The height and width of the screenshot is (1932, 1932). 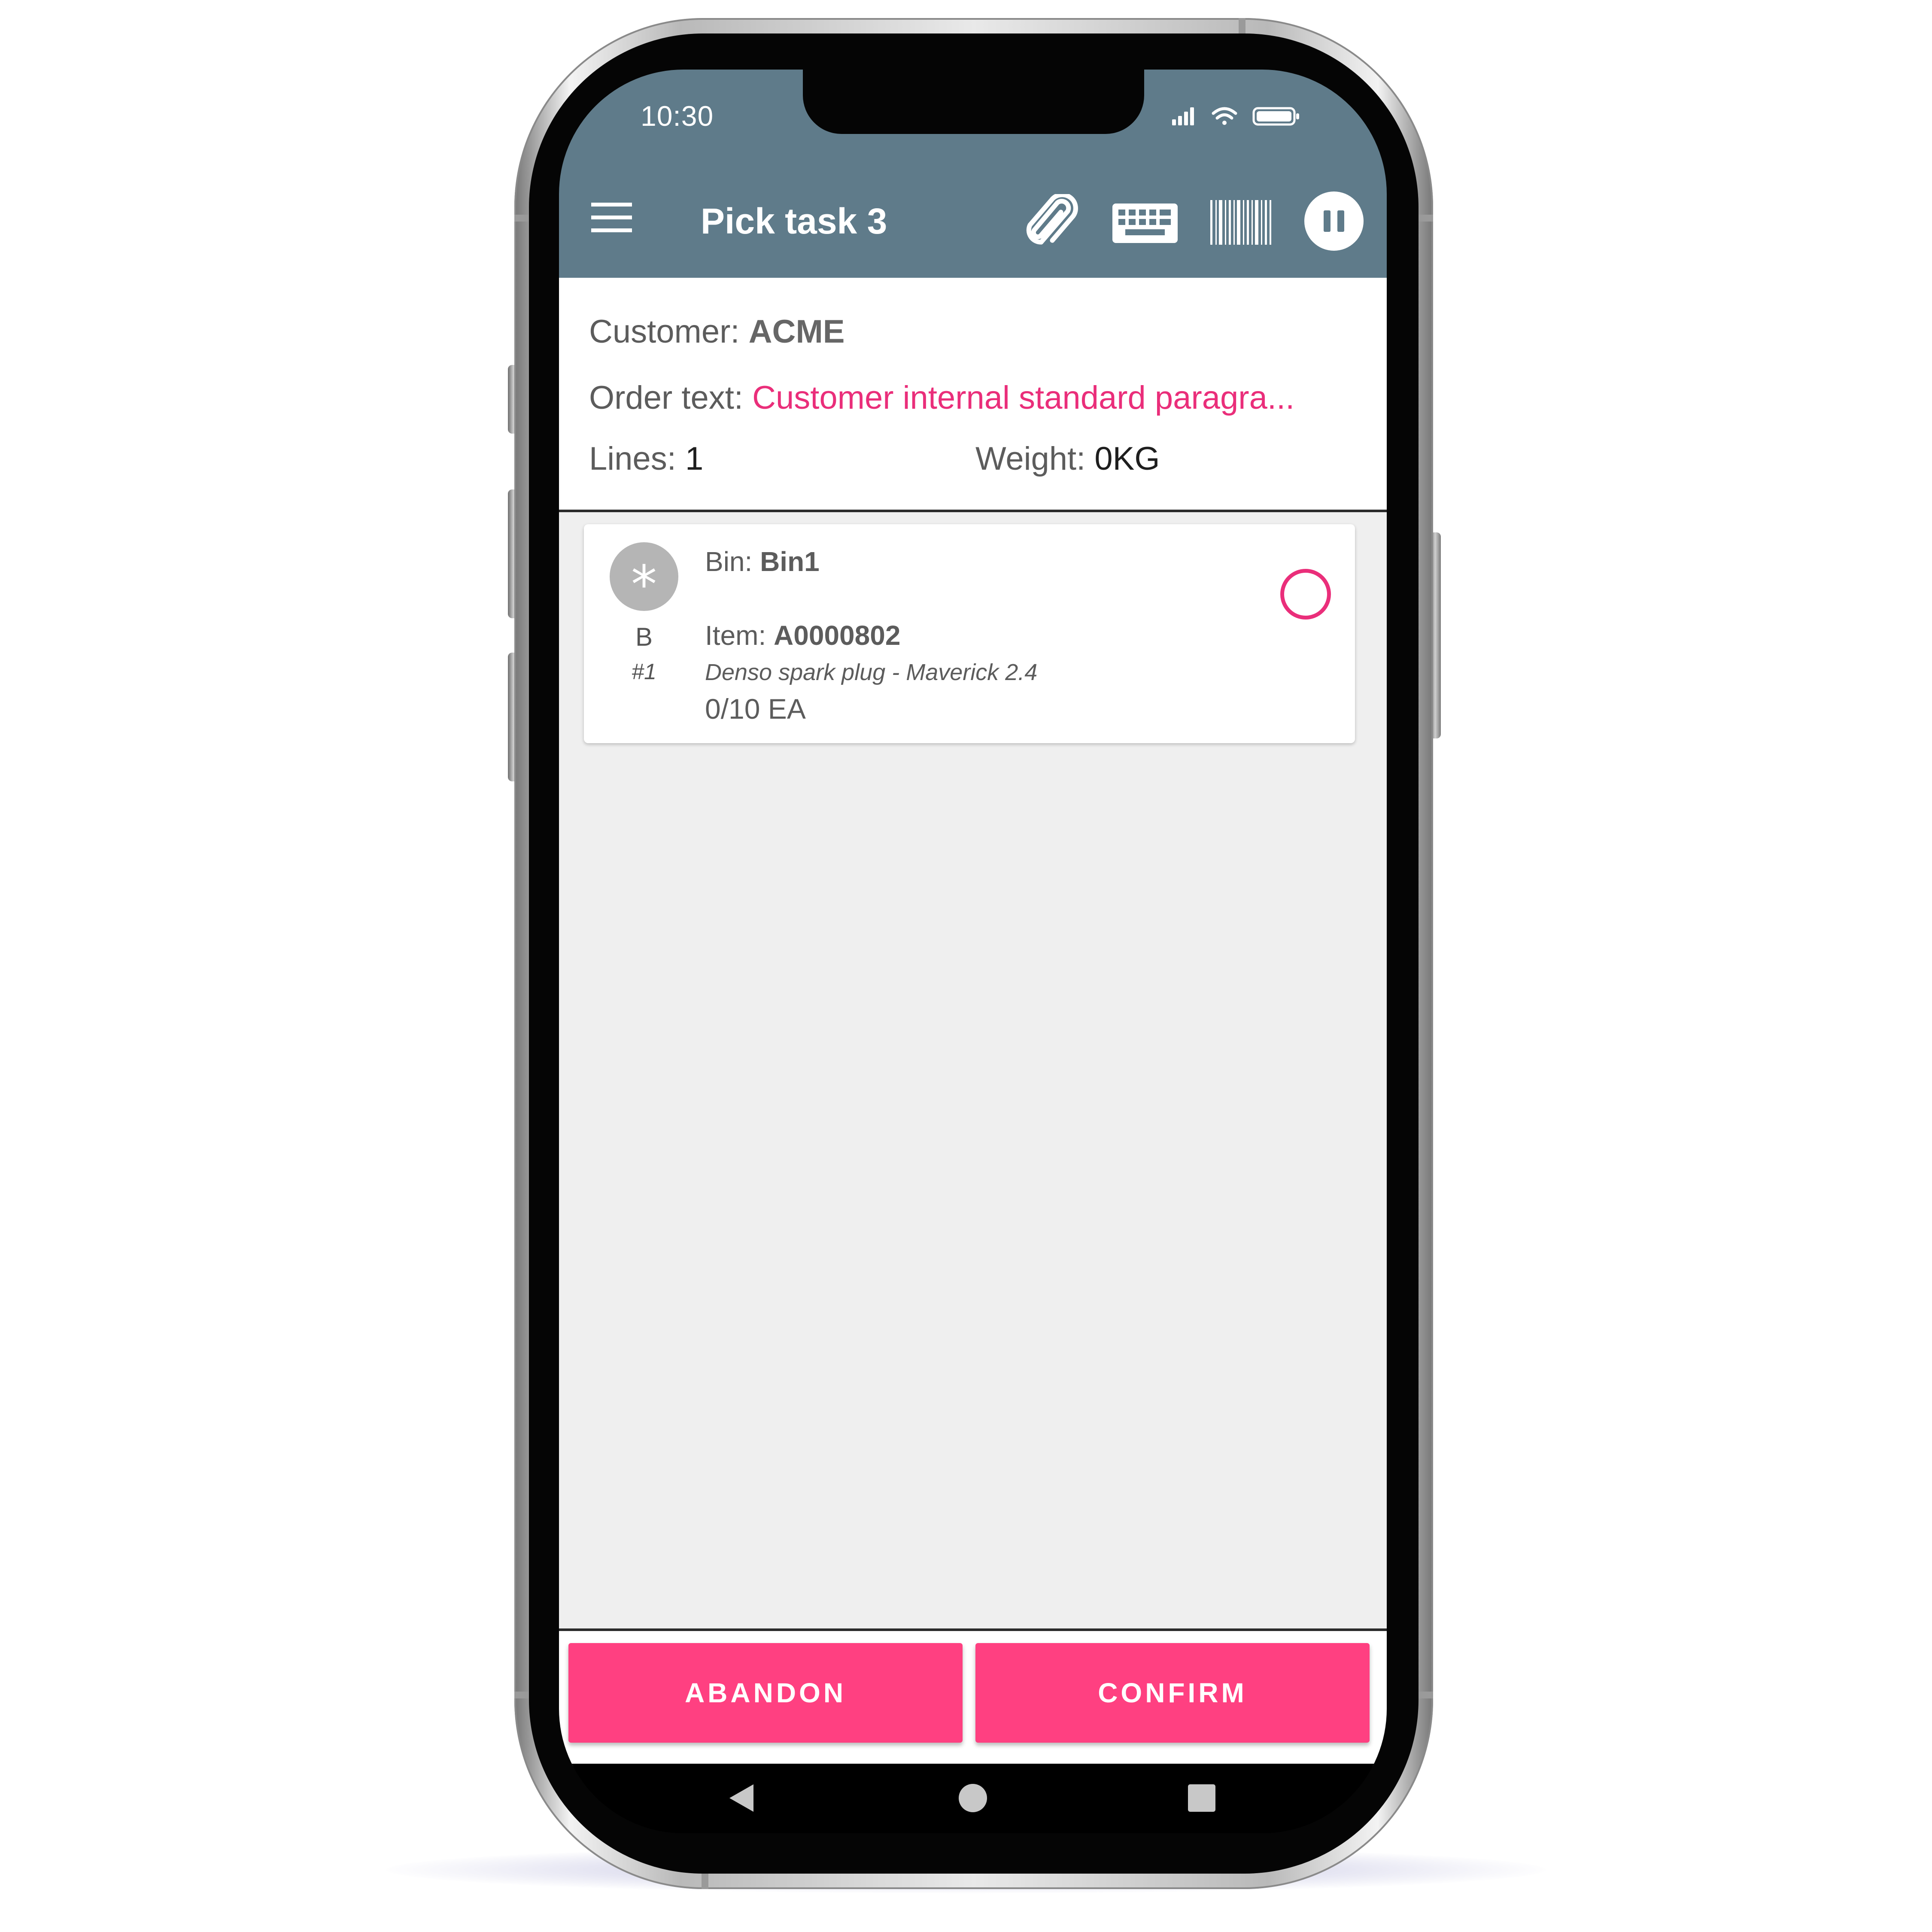 What do you see at coordinates (837, 636) in the screenshot?
I see `item-value: A0000802` at bounding box center [837, 636].